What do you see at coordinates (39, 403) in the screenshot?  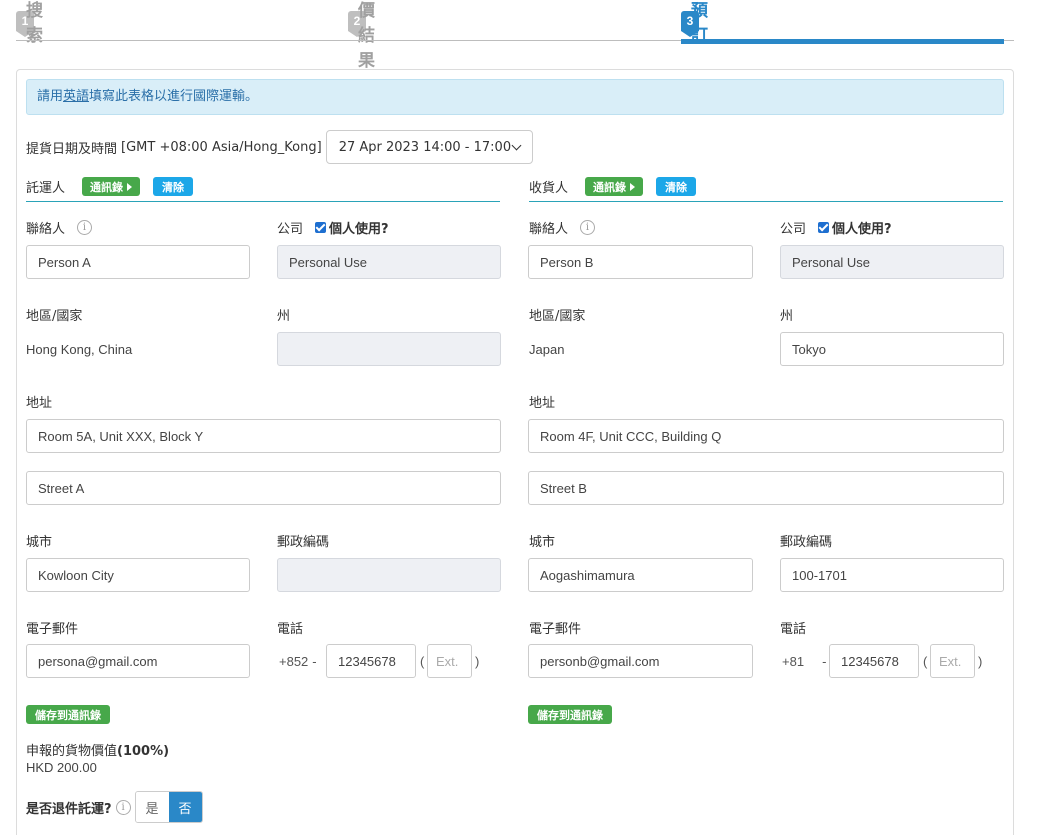 I see `shipper-address-label: 地址` at bounding box center [39, 403].